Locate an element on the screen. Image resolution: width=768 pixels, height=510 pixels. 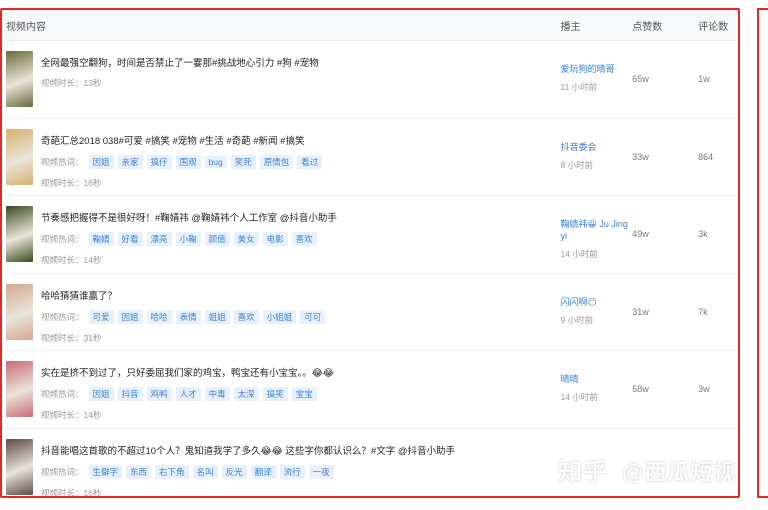
hot-word-tag: 一夜 is located at coordinates (321, 471).